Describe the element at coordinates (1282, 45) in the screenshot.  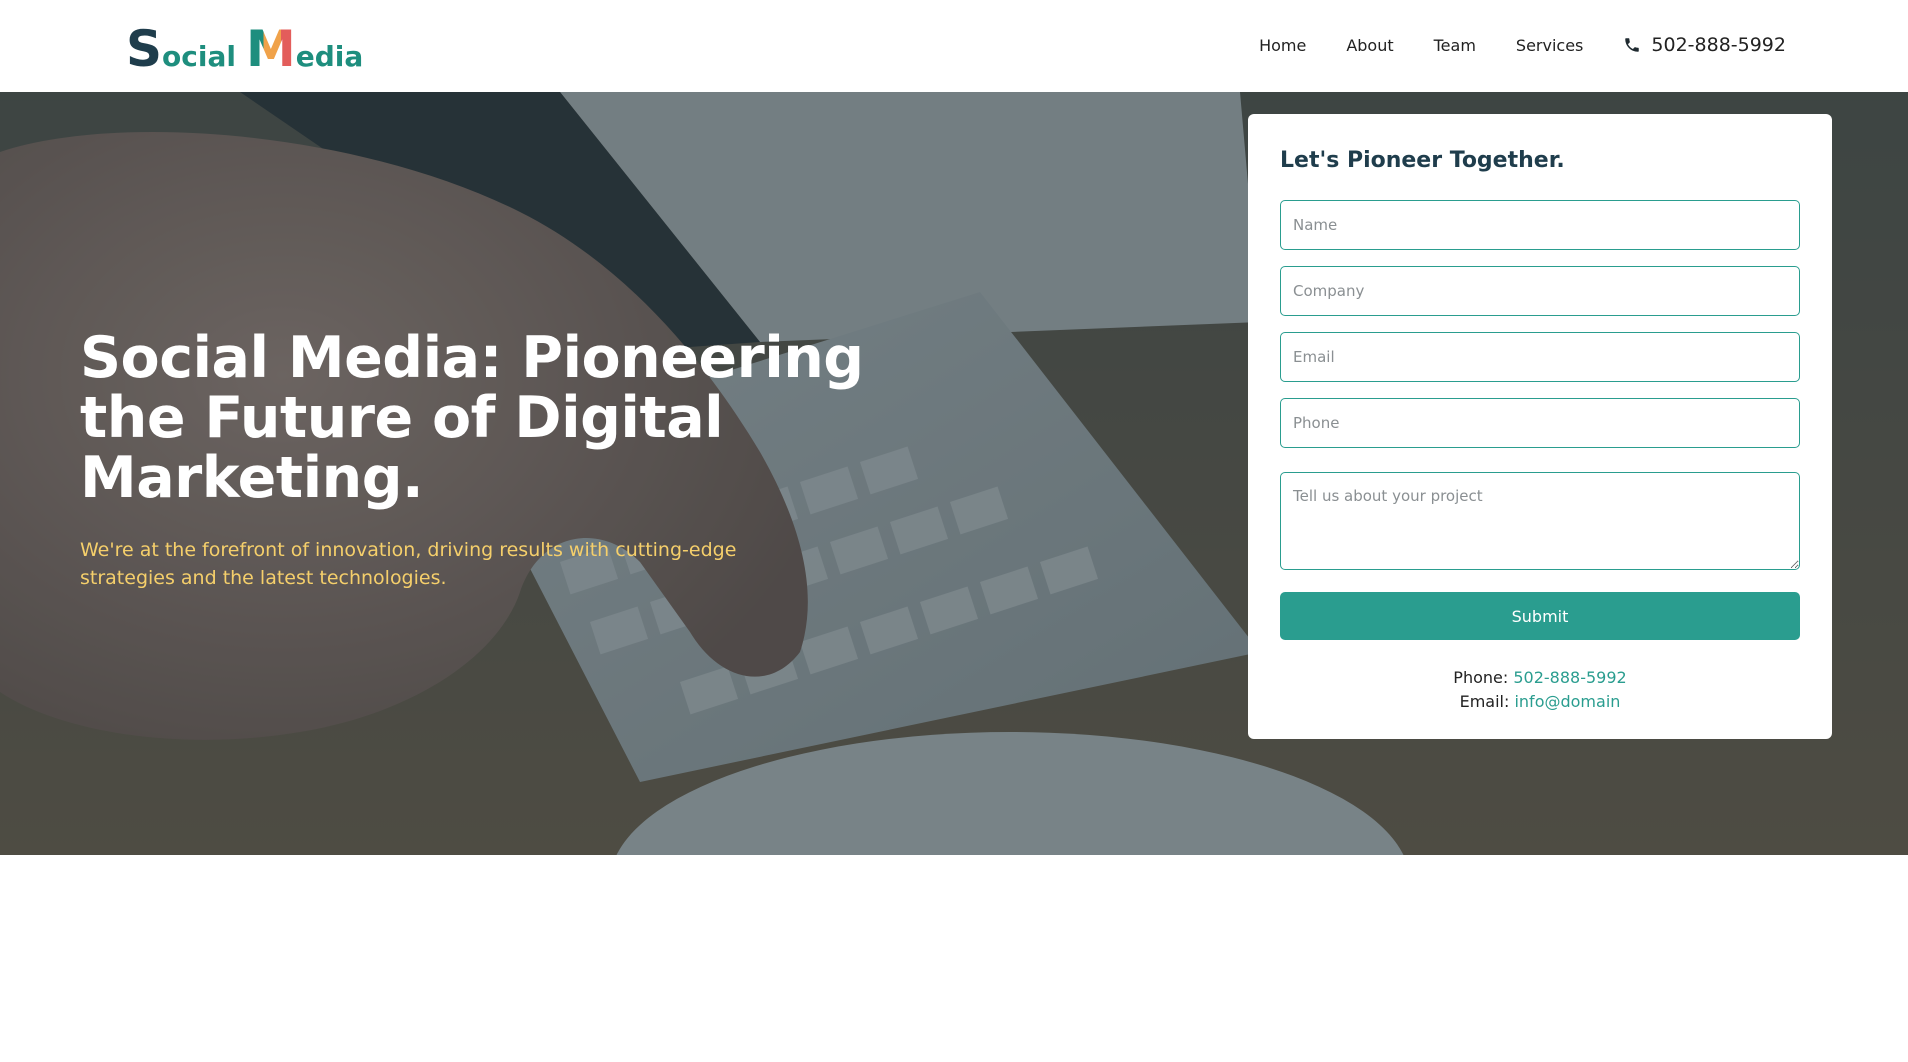
I see `nav-home: Home` at that location.